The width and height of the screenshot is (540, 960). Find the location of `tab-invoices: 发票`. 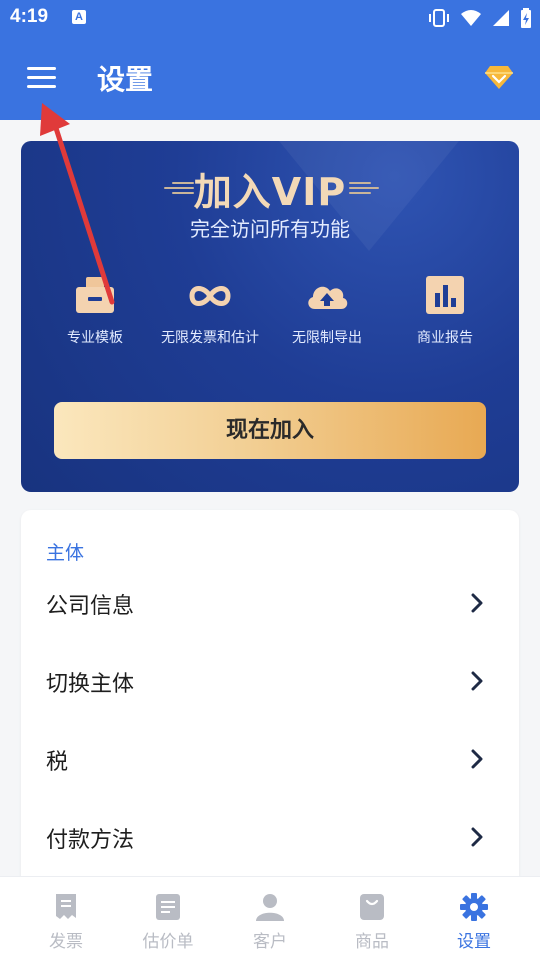

tab-invoices: 发票 is located at coordinates (66, 918).